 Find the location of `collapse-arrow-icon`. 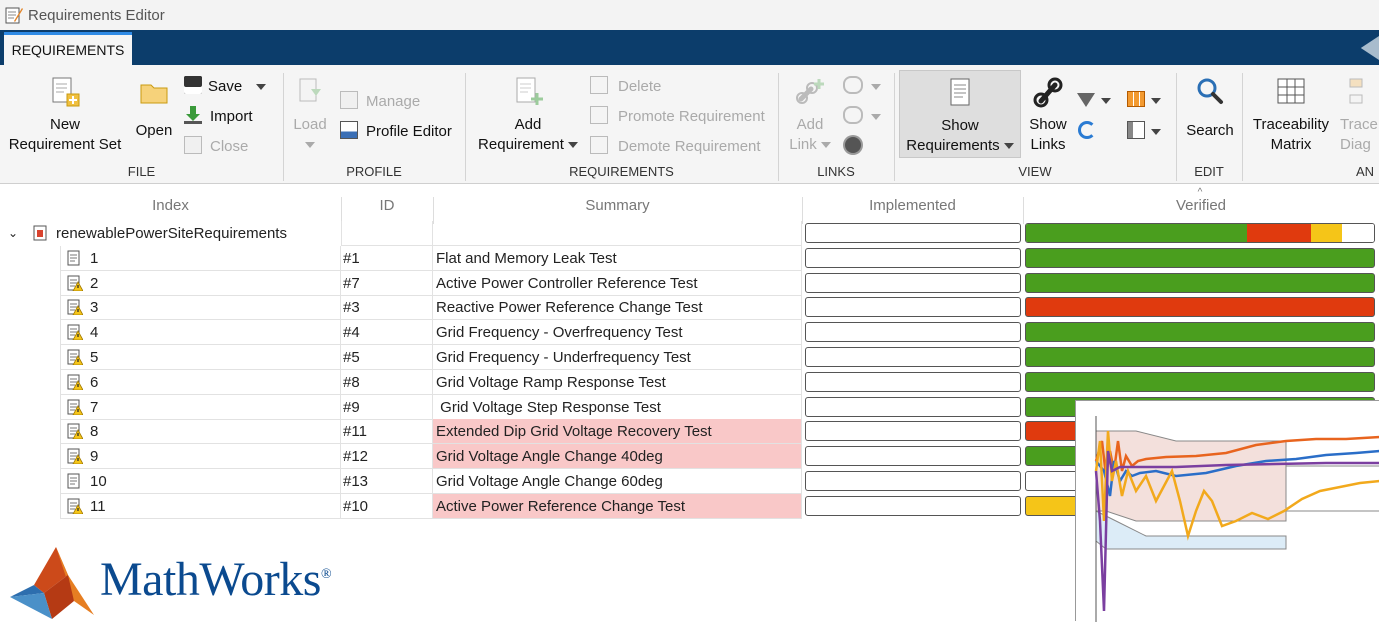

collapse-arrow-icon is located at coordinates (1369, 48).